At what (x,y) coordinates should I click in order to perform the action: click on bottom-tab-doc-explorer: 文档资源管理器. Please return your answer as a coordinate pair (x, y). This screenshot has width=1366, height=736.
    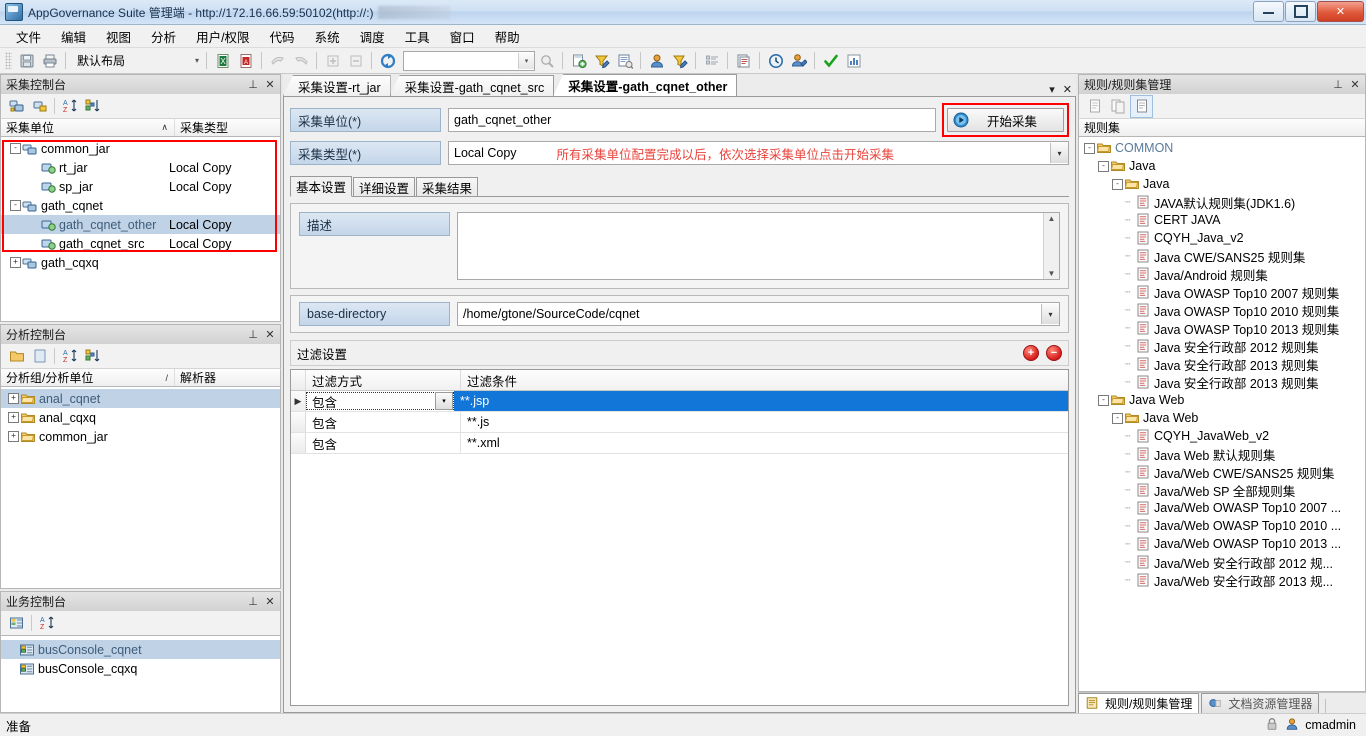
    Looking at the image, I should click on (1260, 703).